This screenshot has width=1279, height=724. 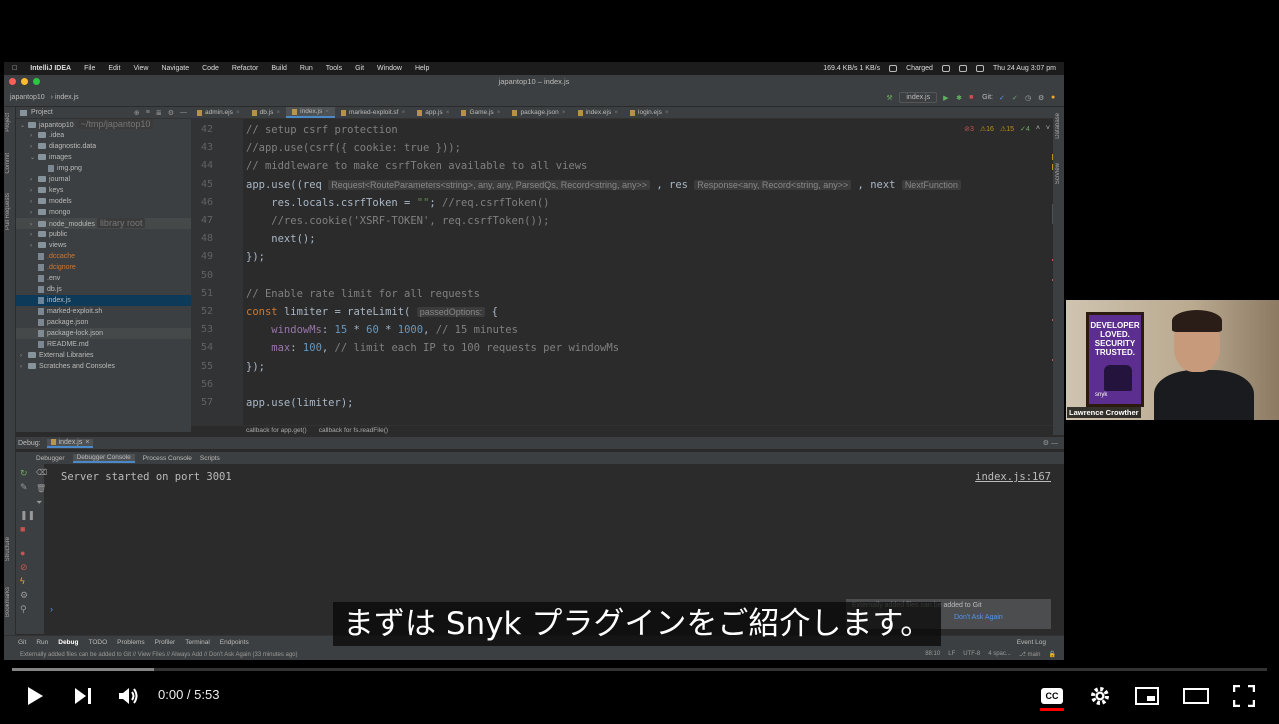 I want to click on structure-tool-button: Structure, so click(x=8, y=549).